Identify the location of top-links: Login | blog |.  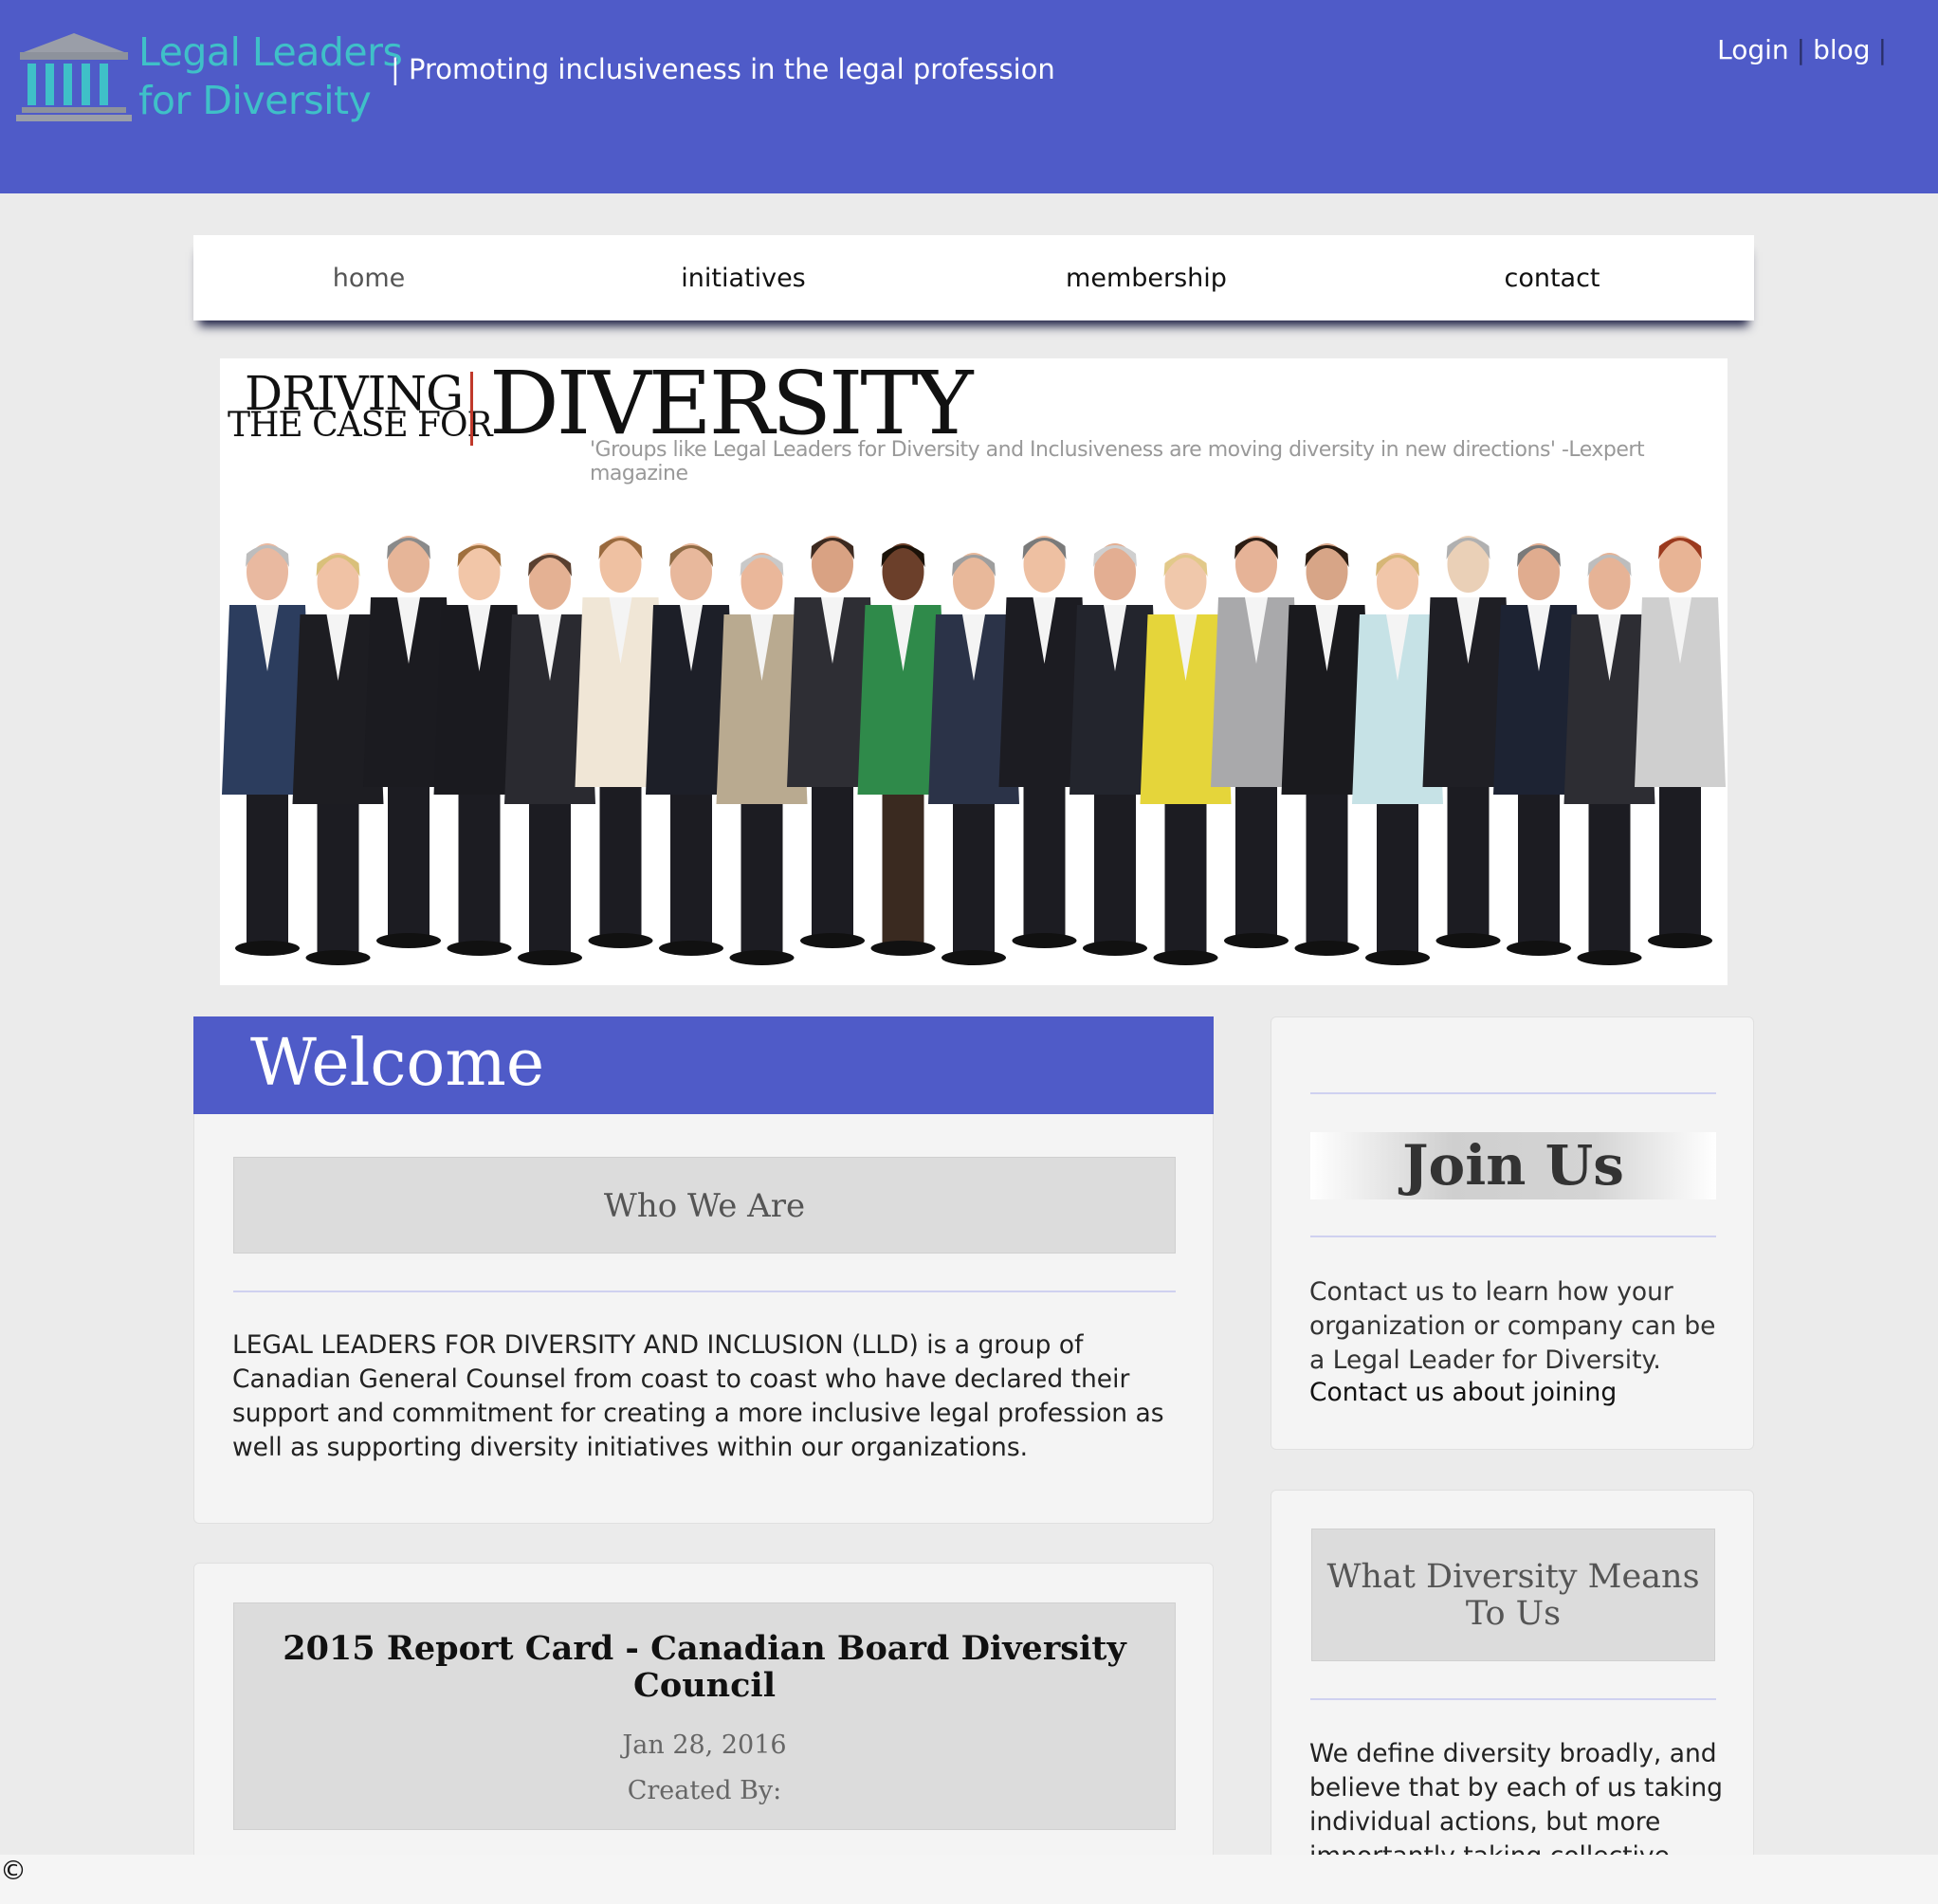
(1805, 49).